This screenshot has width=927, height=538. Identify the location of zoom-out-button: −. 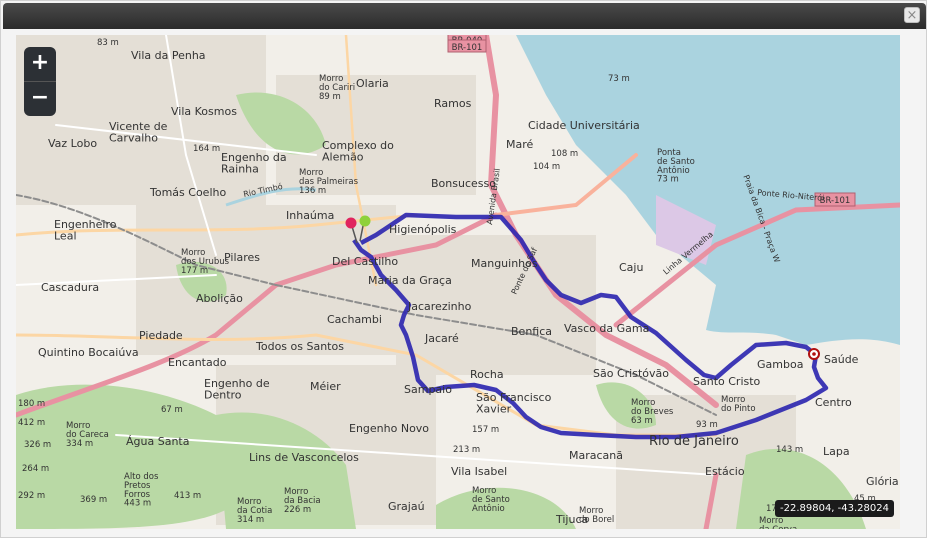
(40, 99).